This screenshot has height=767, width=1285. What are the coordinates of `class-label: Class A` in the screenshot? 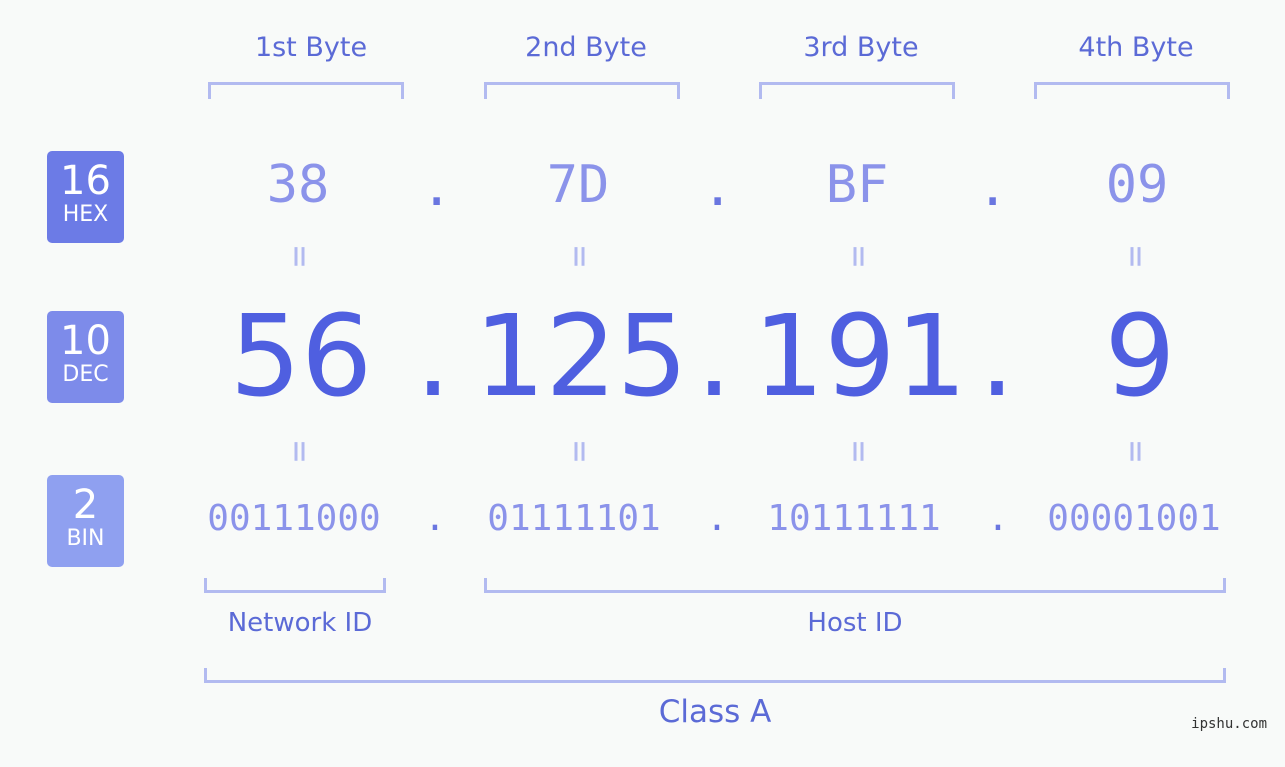 It's located at (715, 712).